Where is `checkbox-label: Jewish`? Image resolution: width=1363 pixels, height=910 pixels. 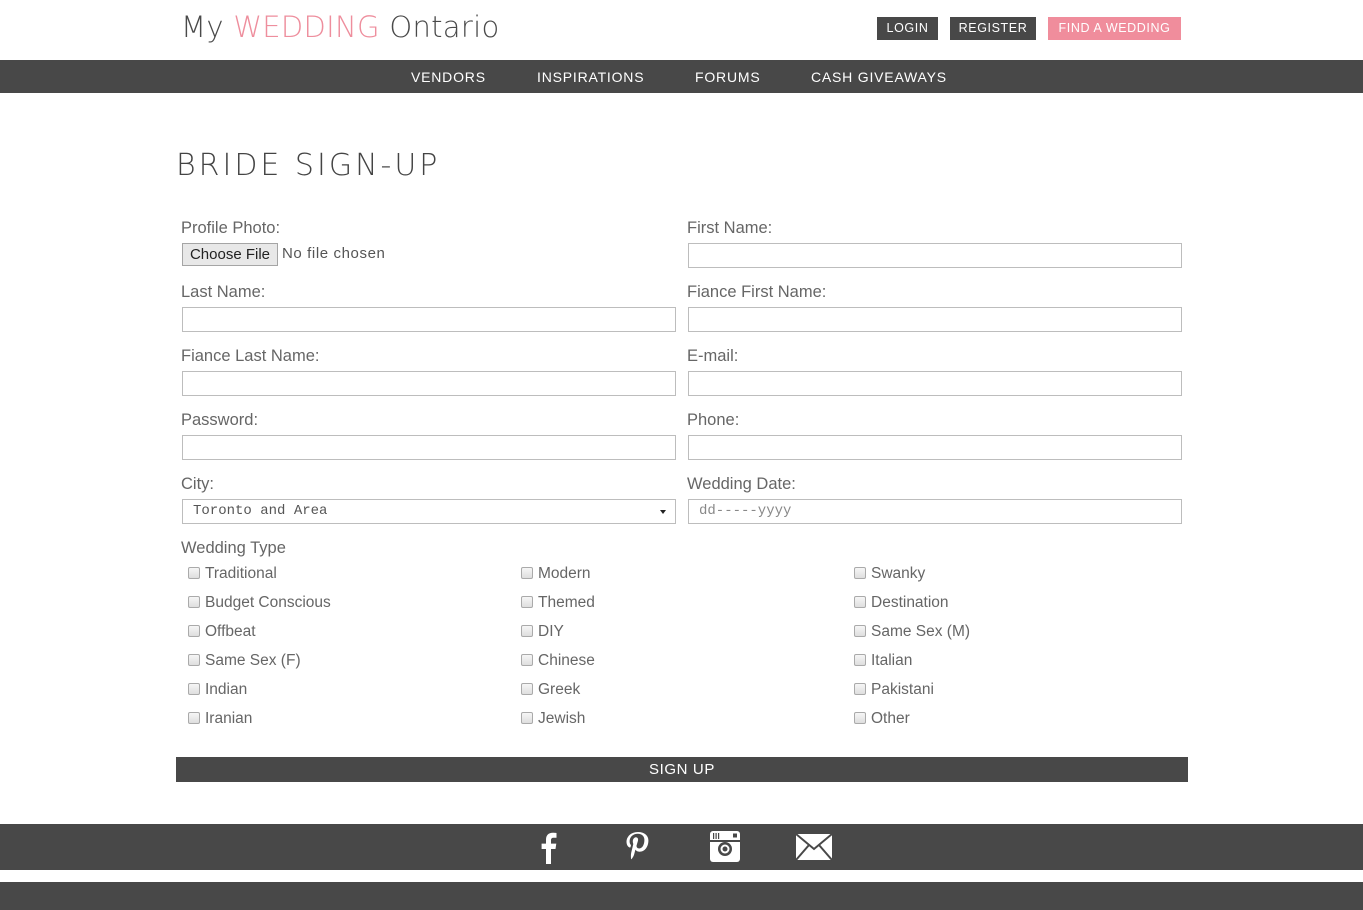
checkbox-label: Jewish is located at coordinates (562, 718).